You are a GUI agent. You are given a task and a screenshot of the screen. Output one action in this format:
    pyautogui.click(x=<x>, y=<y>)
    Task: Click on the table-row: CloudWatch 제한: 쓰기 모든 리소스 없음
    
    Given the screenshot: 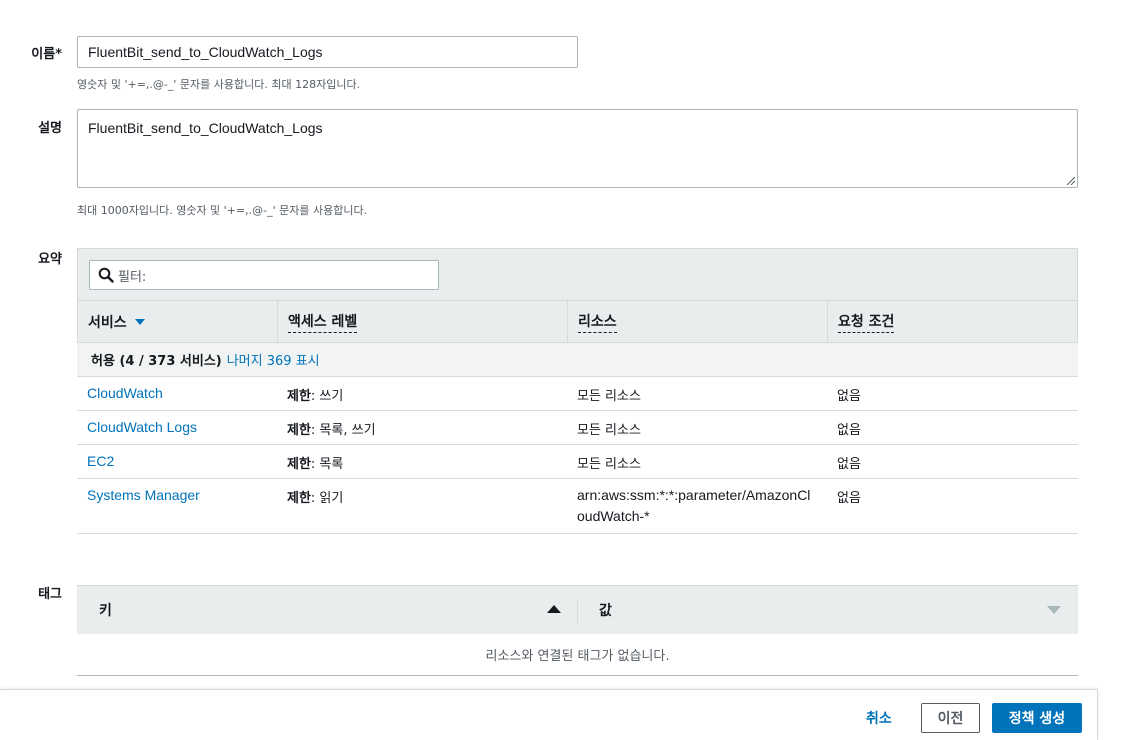 What is the action you would take?
    pyautogui.click(x=577, y=394)
    